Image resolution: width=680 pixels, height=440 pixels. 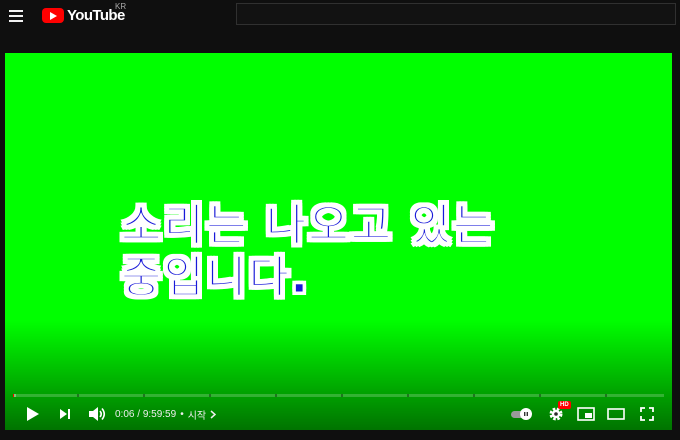 I want to click on player-controls: 0:06 / 9:59:59 • 시작 HD, so click(x=338, y=414).